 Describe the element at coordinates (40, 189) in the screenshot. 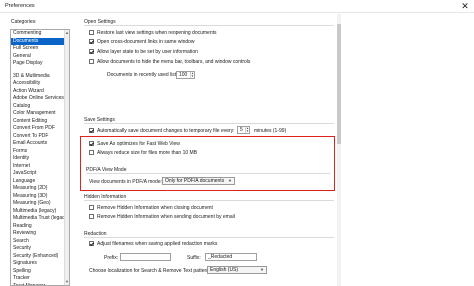

I see `category-item-measuring-2d: Measuring (2D)` at that location.